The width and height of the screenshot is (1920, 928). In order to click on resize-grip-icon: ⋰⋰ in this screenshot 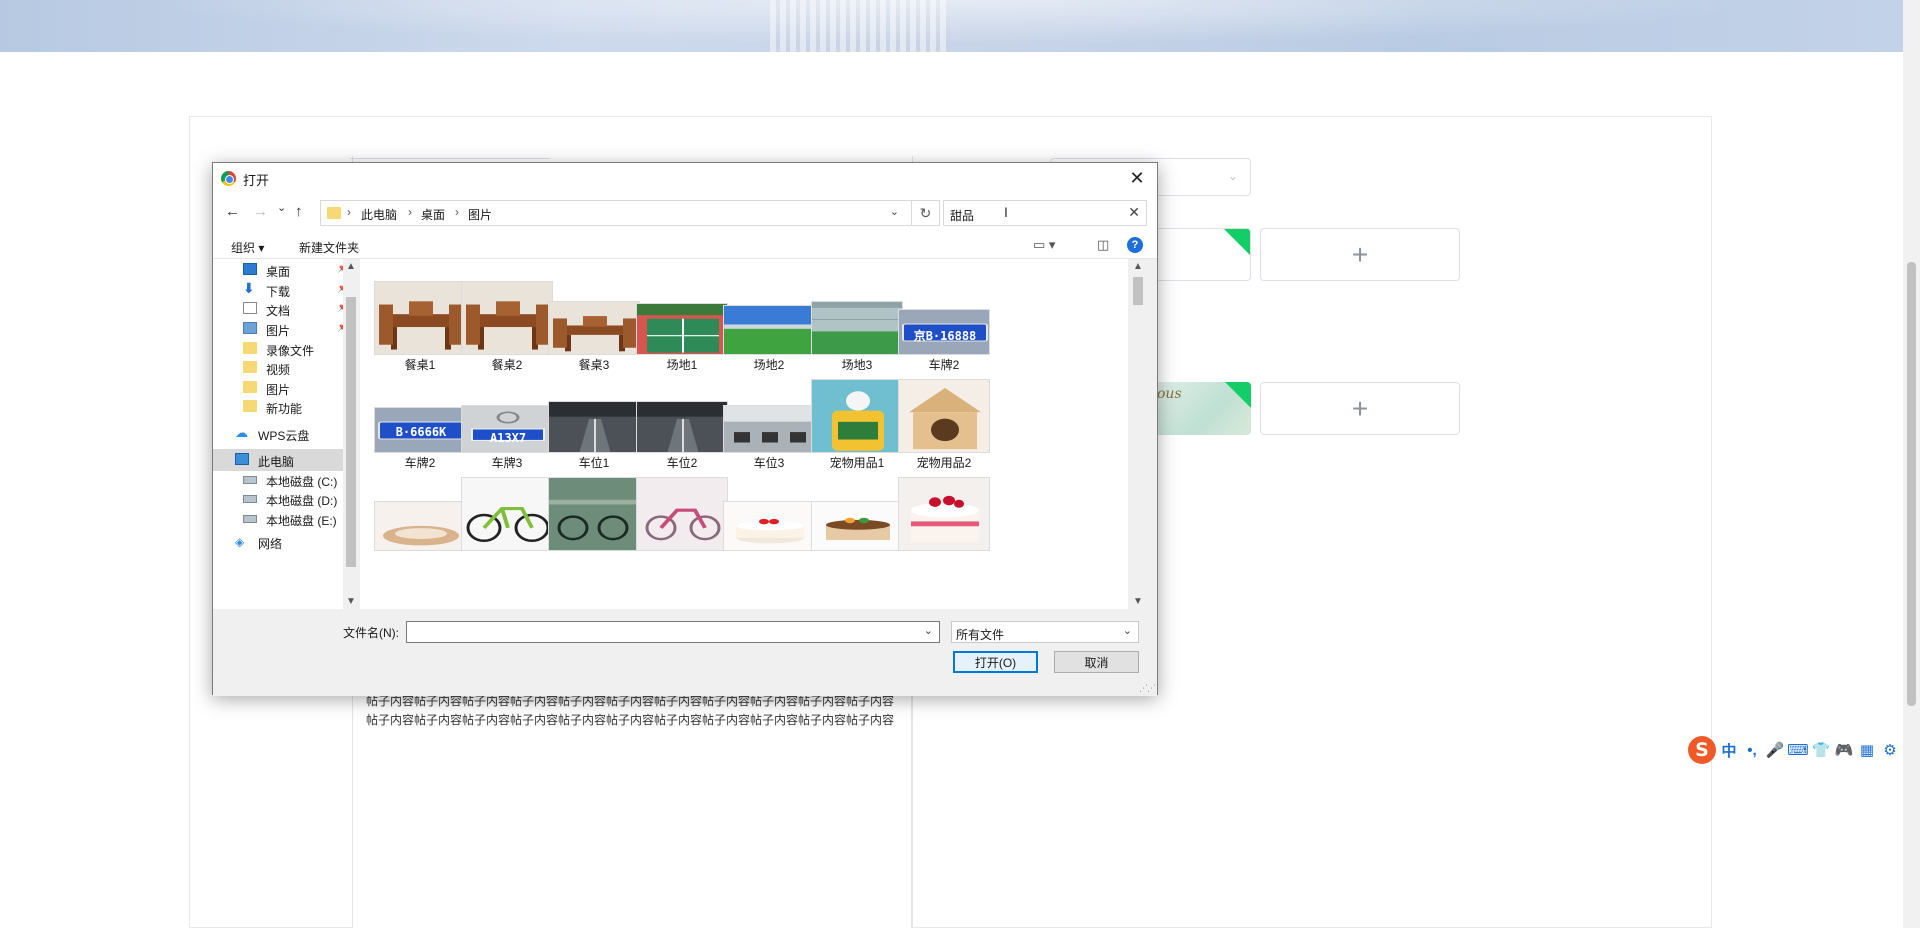, I will do `click(1147, 688)`.